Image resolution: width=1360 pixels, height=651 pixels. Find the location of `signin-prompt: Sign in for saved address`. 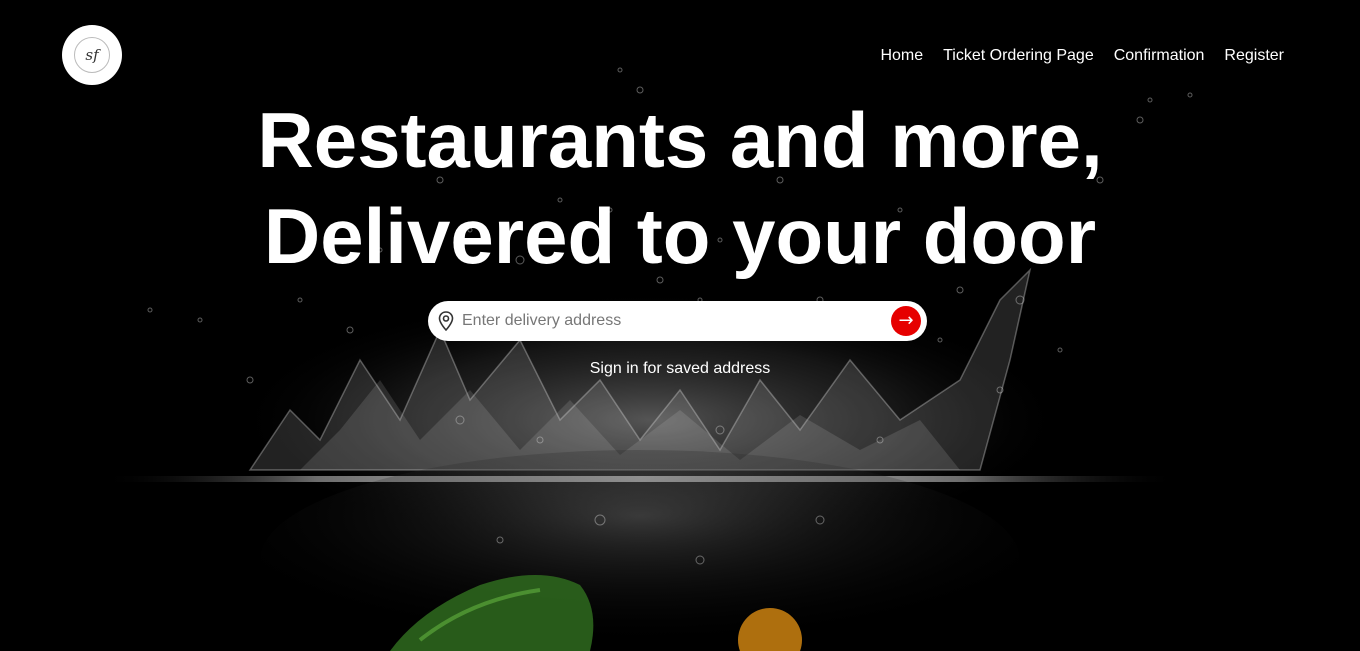

signin-prompt: Sign in for saved address is located at coordinates (680, 369).